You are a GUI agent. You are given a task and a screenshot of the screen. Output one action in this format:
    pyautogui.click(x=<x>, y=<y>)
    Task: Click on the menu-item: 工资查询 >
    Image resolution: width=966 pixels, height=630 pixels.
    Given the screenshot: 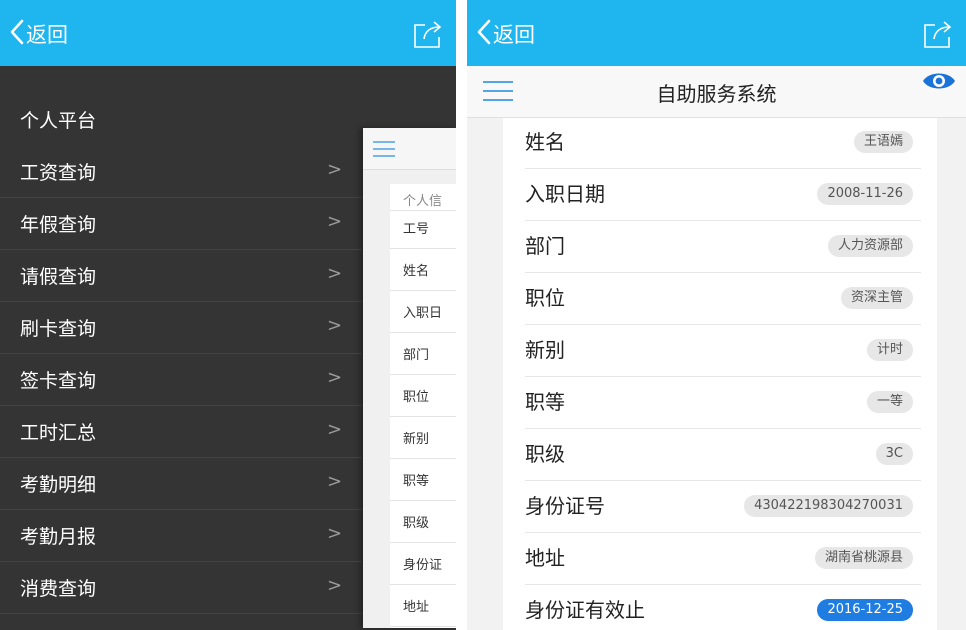 What is the action you would take?
    pyautogui.click(x=181, y=172)
    